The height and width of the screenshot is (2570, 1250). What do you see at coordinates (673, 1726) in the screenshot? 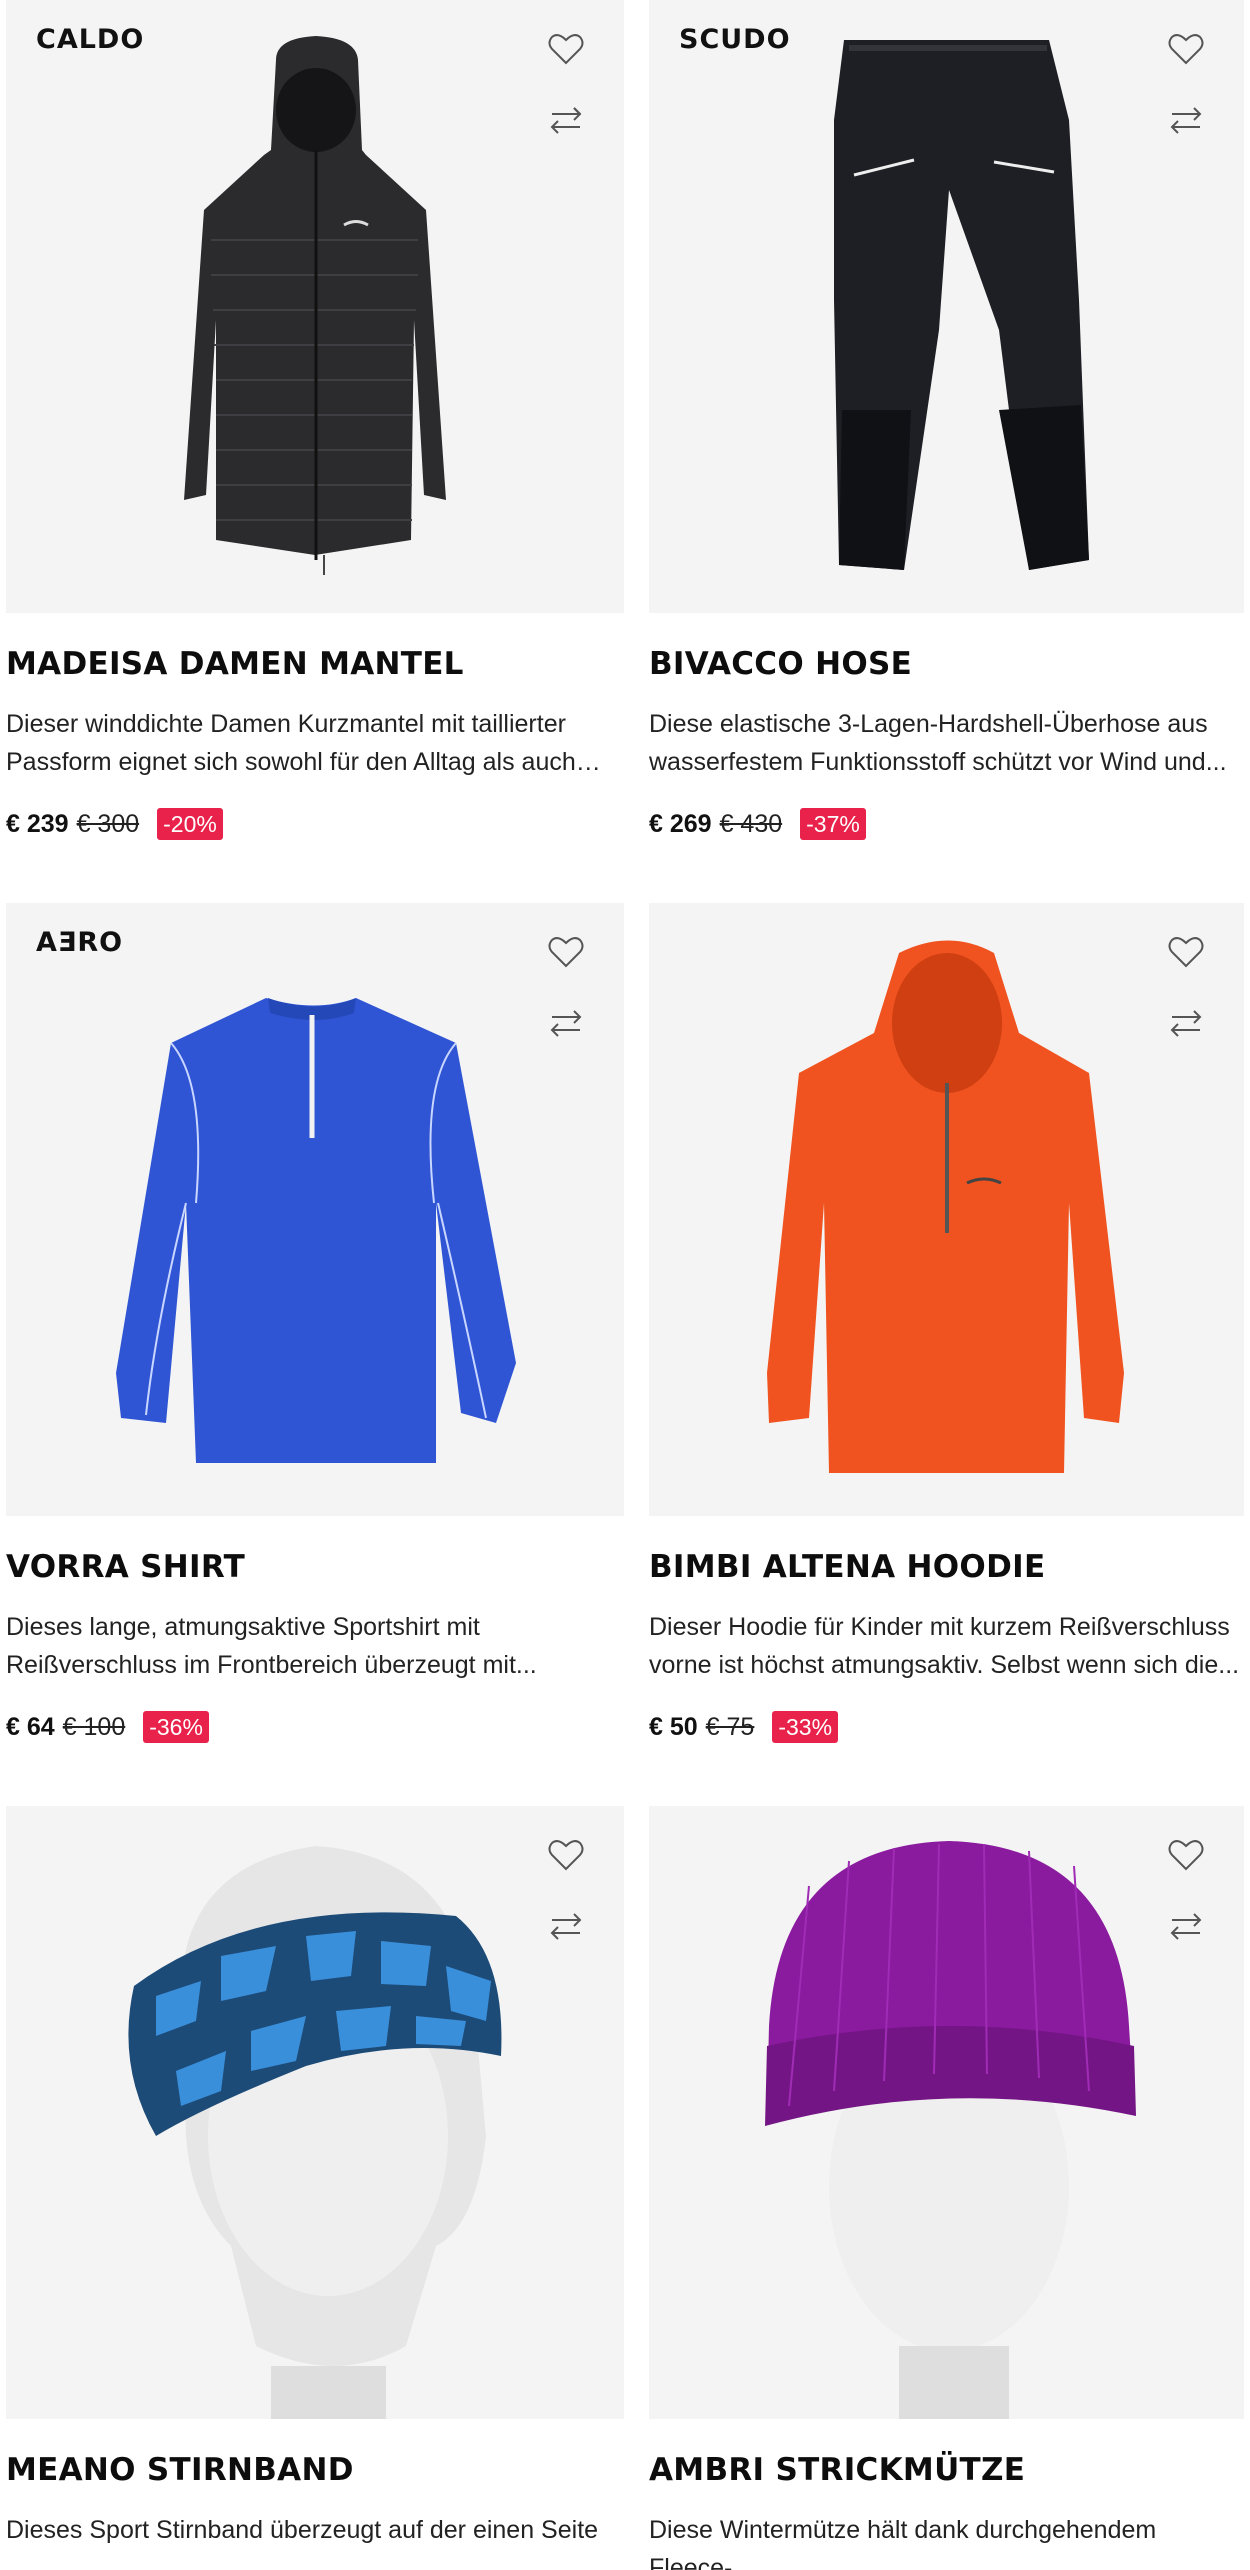
I see `price-current: € 50` at bounding box center [673, 1726].